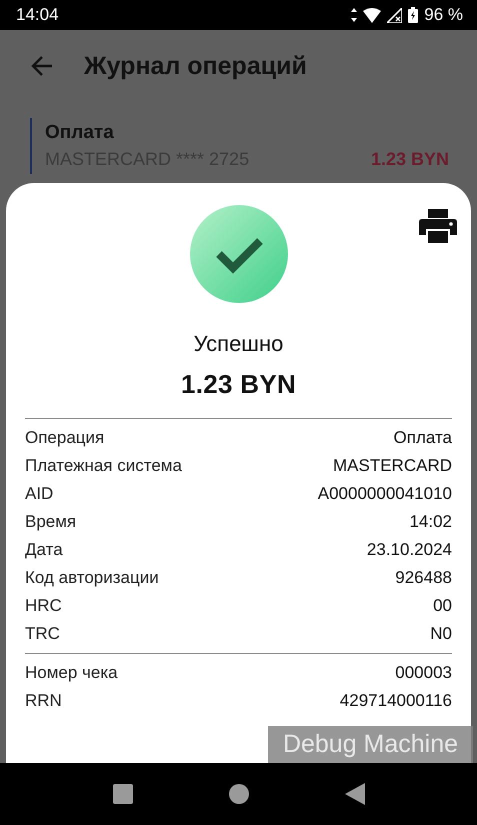 The width and height of the screenshot is (477, 825). Describe the element at coordinates (423, 438) in the screenshot. I see `detail-value: Оплата` at that location.